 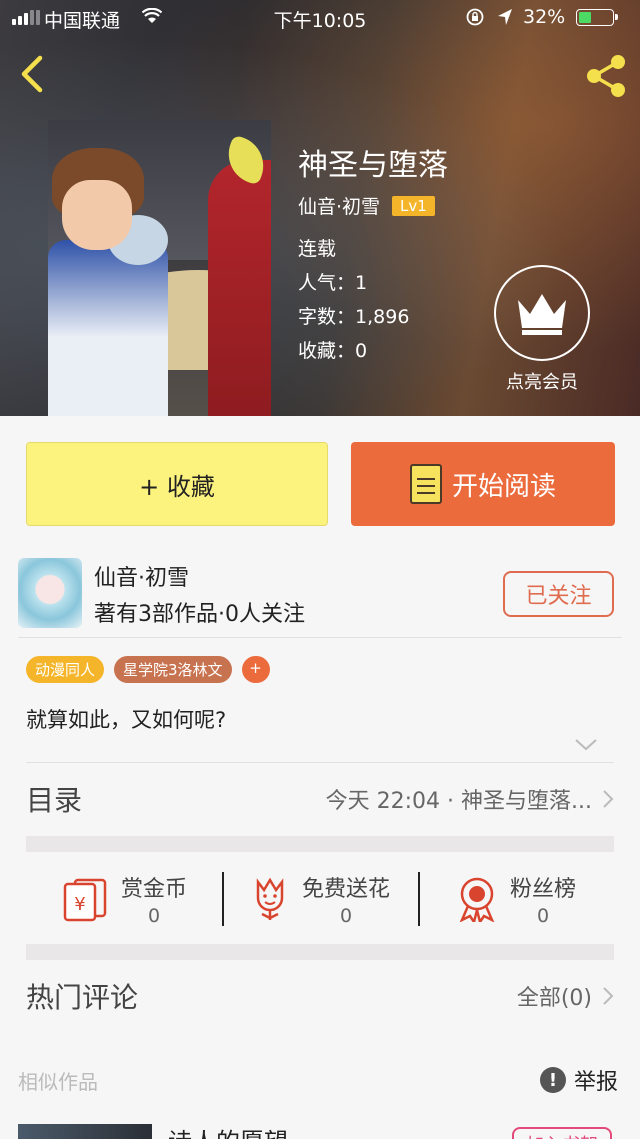 I want to click on expand-chevron-icon, so click(x=586, y=745).